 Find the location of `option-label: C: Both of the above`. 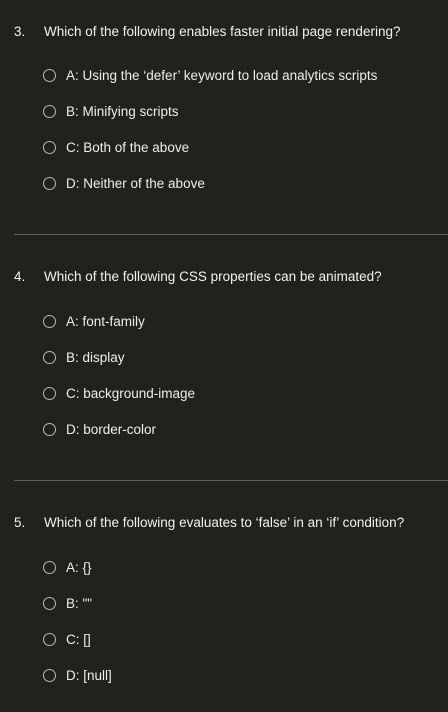

option-label: C: Both of the above is located at coordinates (127, 148).